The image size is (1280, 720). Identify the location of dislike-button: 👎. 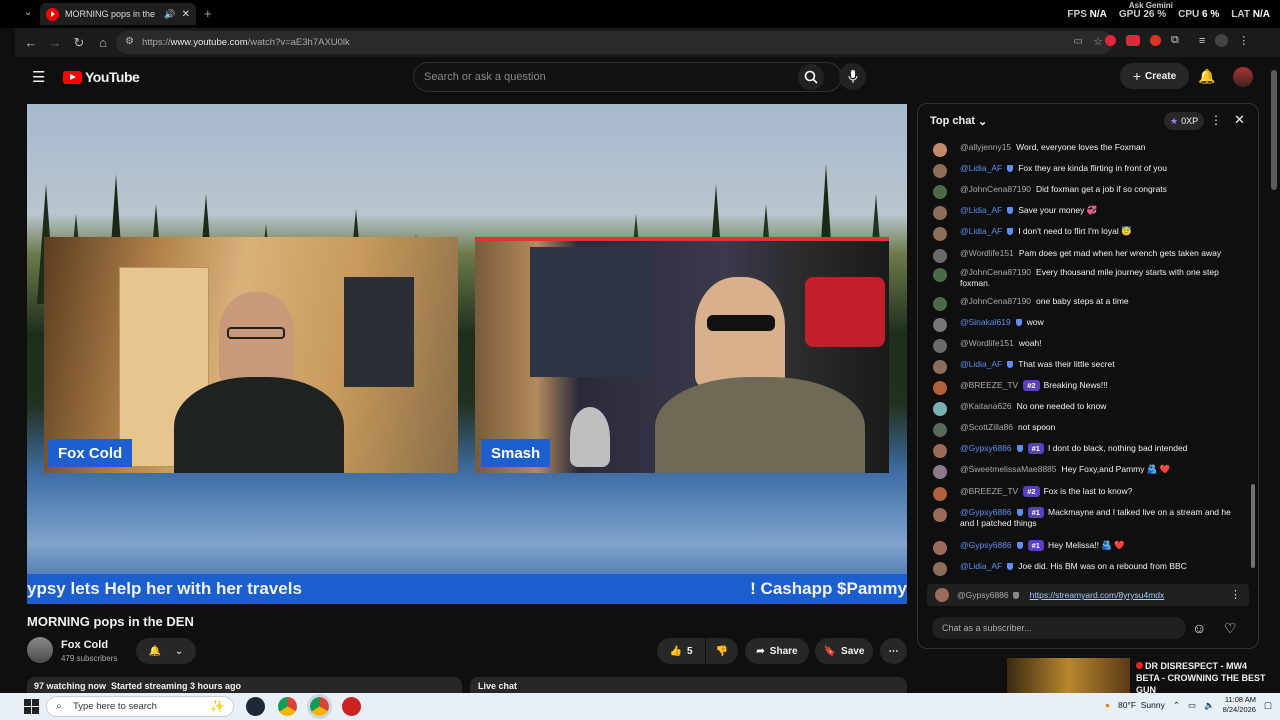
(722, 651).